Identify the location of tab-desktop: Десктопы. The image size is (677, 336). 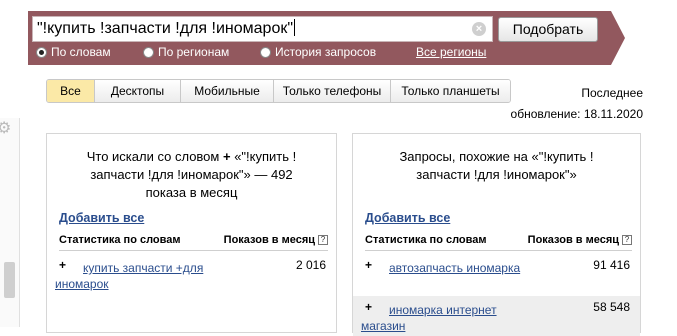
(137, 91).